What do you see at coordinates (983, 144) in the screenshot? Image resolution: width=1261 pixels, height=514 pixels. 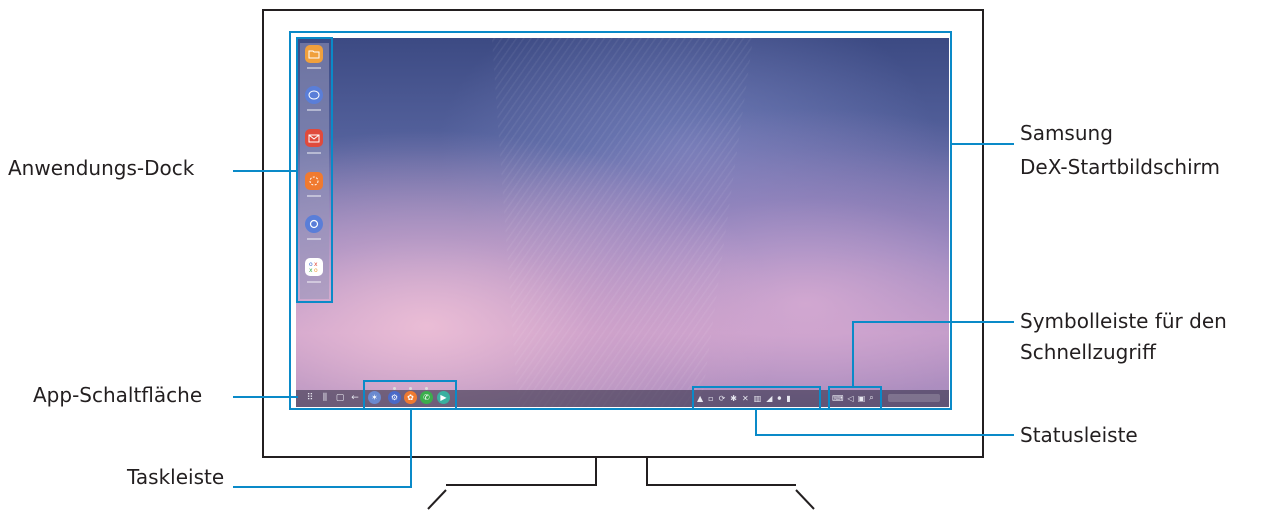 I see `callout-line-home-screen` at bounding box center [983, 144].